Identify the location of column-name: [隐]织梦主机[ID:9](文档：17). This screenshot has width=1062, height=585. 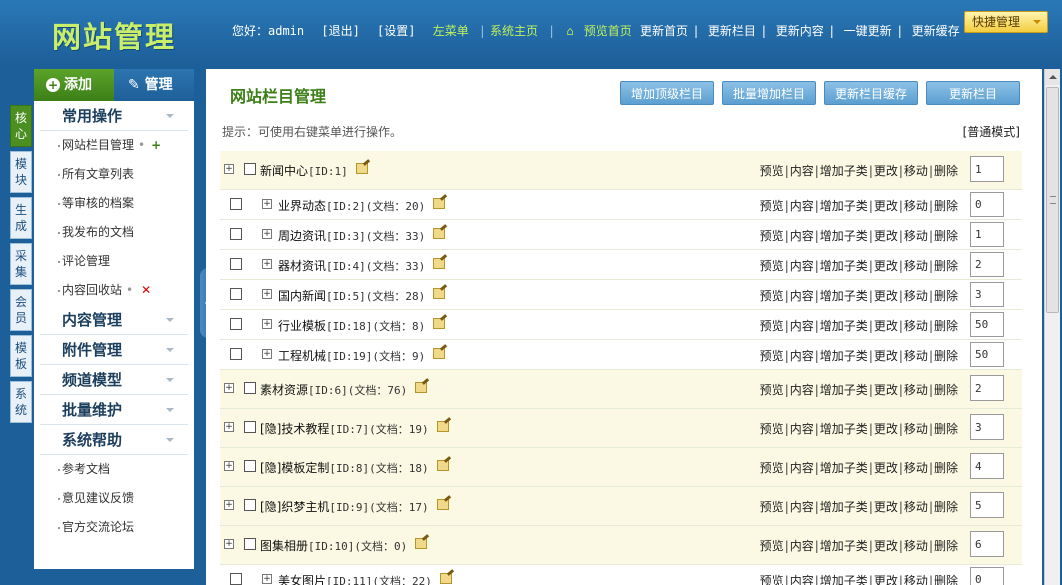
(344, 506).